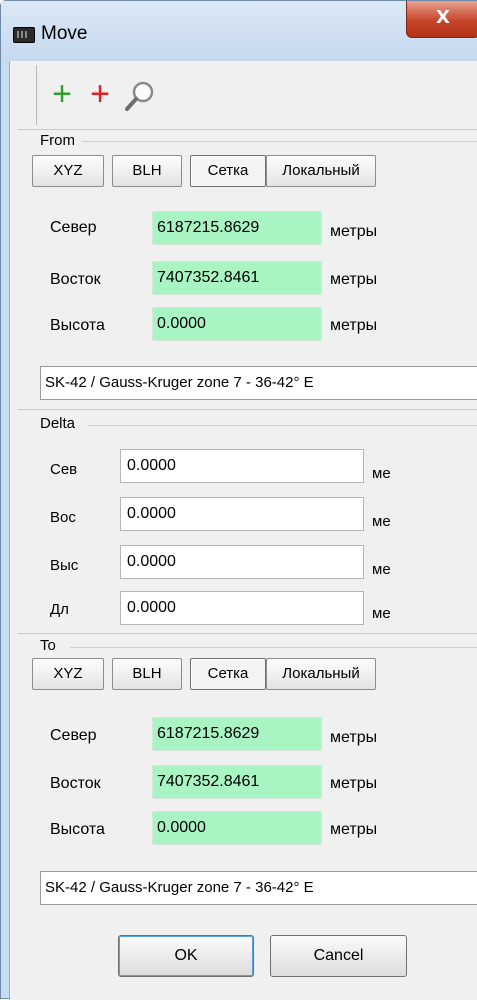 The image size is (477, 1000). I want to click on close-button: X, so click(441, 19).